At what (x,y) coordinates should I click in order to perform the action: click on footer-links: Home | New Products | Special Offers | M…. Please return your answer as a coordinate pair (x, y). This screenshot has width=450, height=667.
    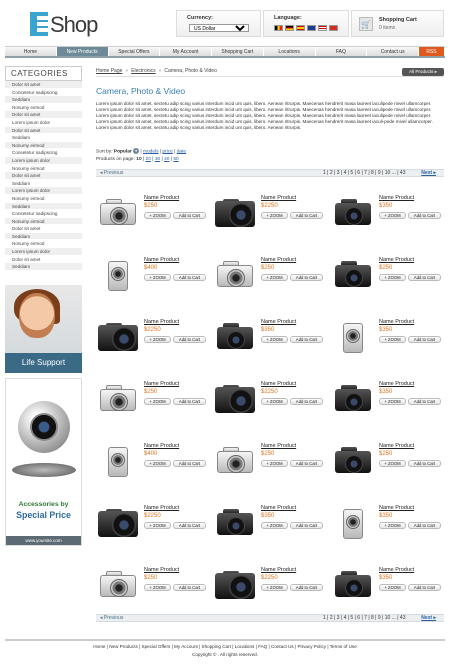
    Looking at the image, I should click on (225, 644).